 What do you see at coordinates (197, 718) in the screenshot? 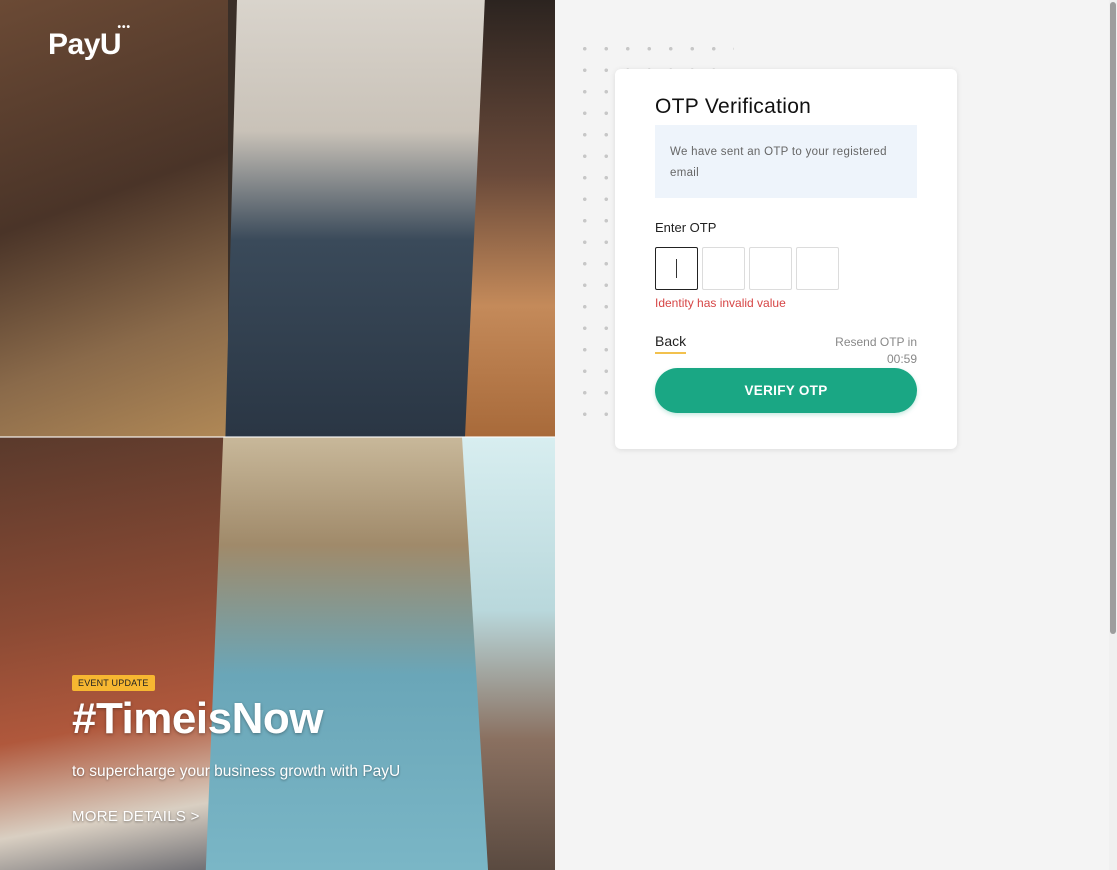
I see `hero-headline: #TimeisNow` at bounding box center [197, 718].